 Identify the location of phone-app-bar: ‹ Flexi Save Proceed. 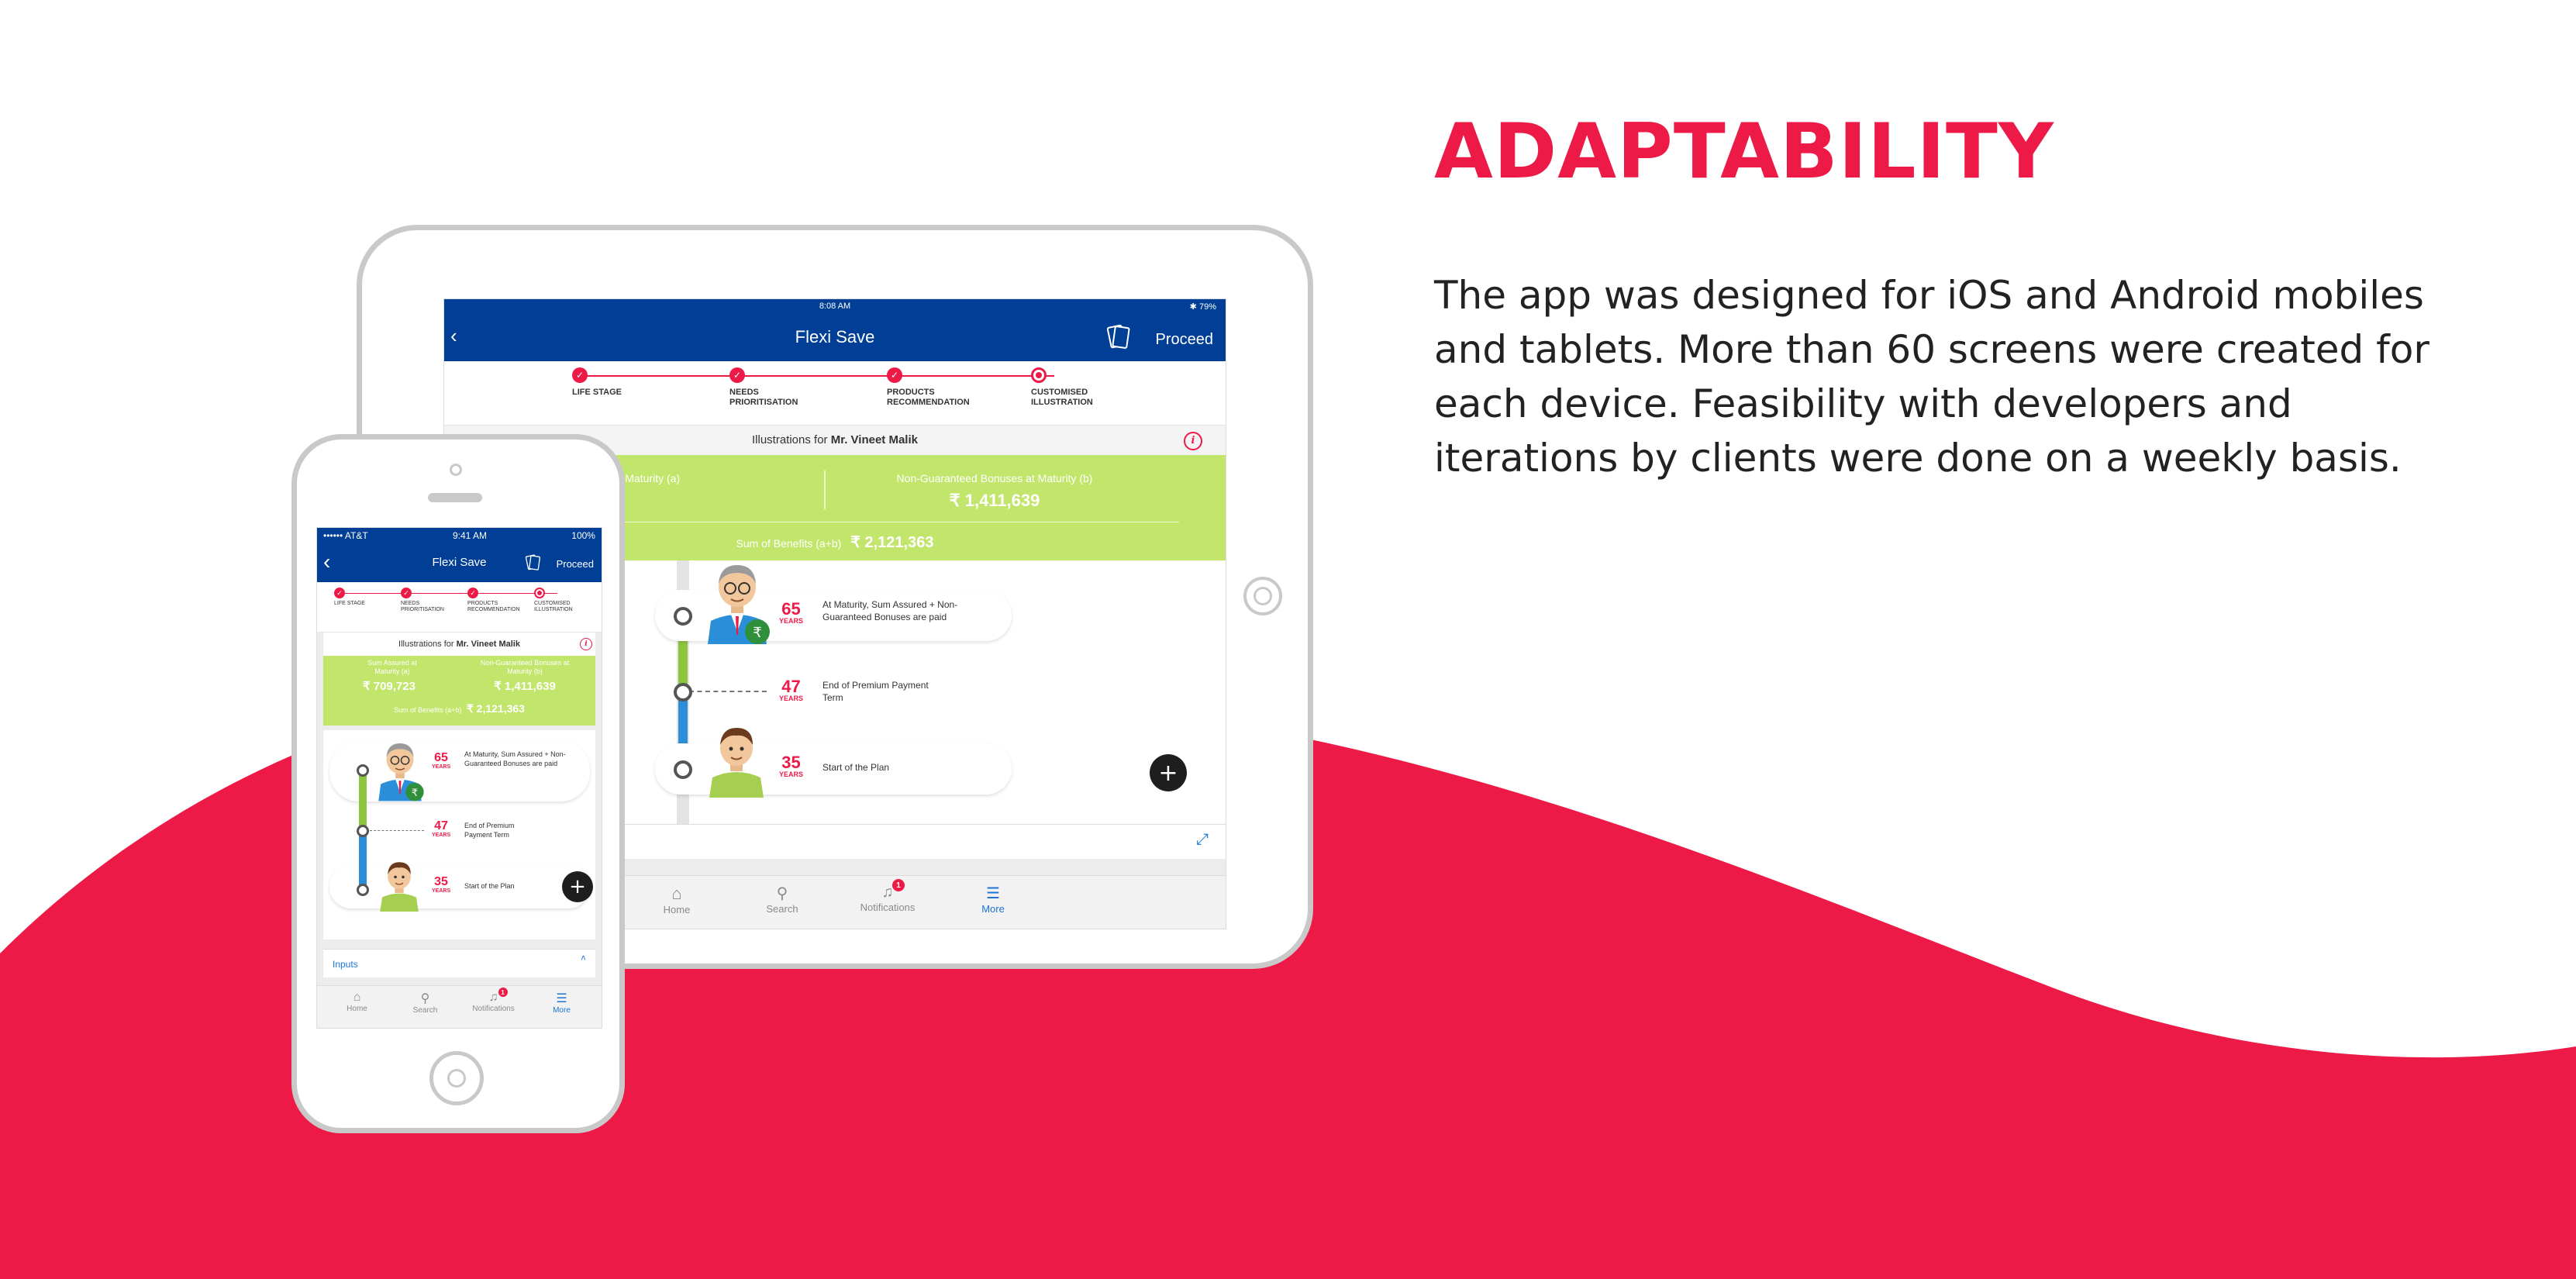
(459, 562).